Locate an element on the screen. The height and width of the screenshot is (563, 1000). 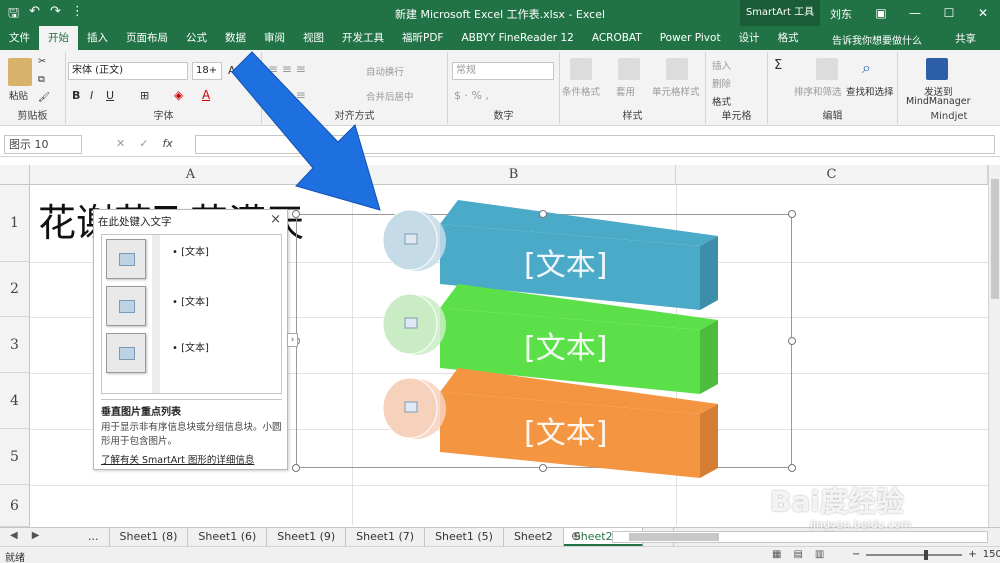
status-ready: 就绪 is located at coordinates (15, 558).